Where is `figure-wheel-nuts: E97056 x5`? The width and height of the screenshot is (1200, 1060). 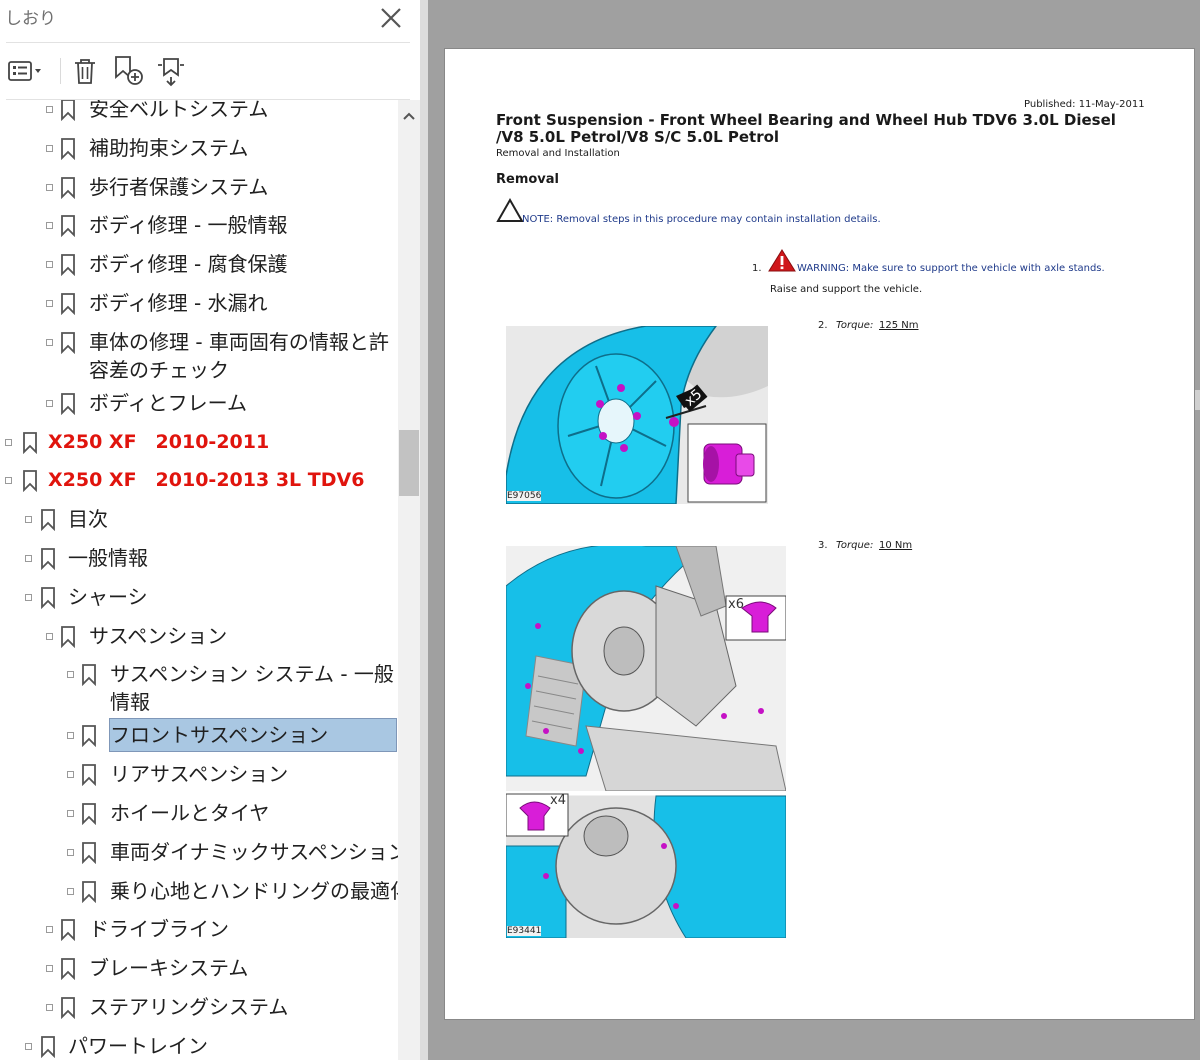 figure-wheel-nuts: E97056 x5 is located at coordinates (637, 415).